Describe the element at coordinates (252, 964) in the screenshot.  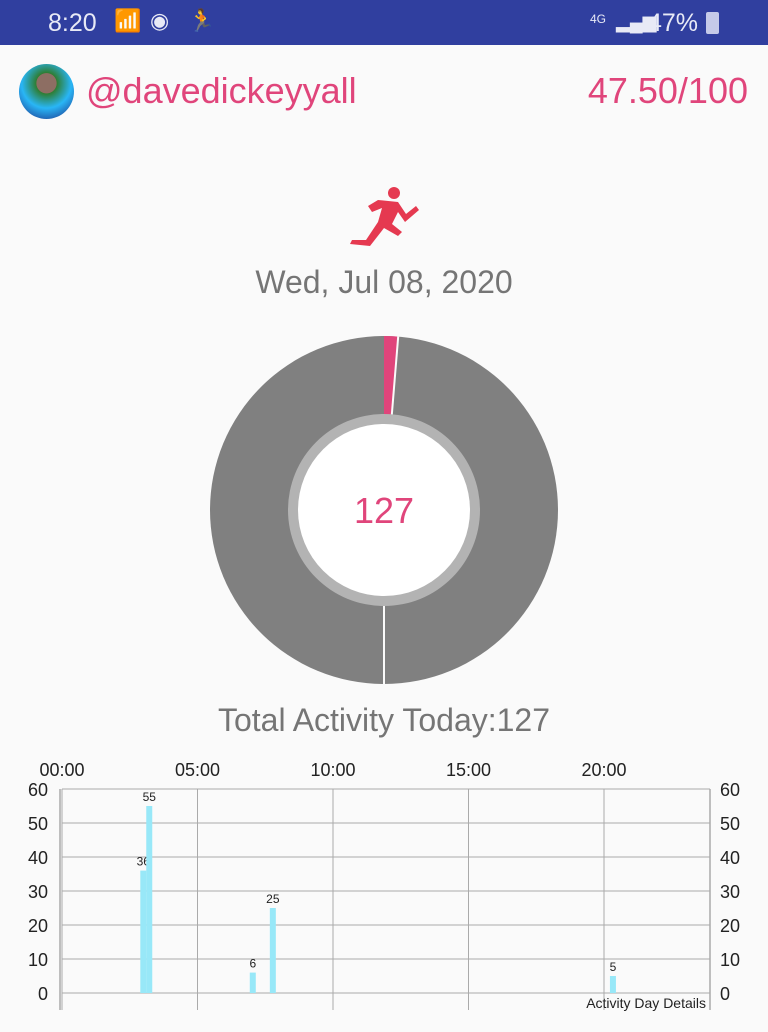
I see `bar-value-label: 6` at that location.